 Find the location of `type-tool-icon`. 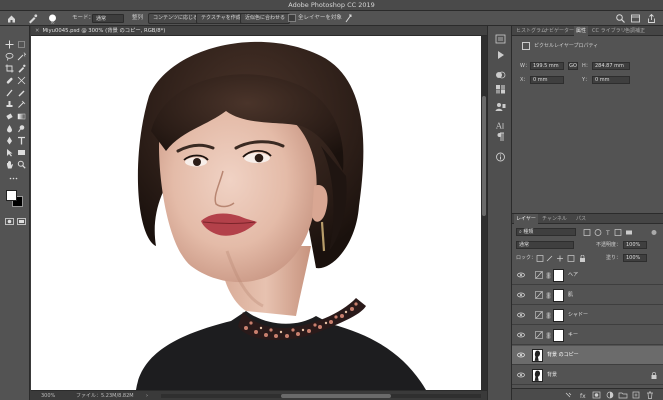

type-tool-icon is located at coordinates (21, 140).